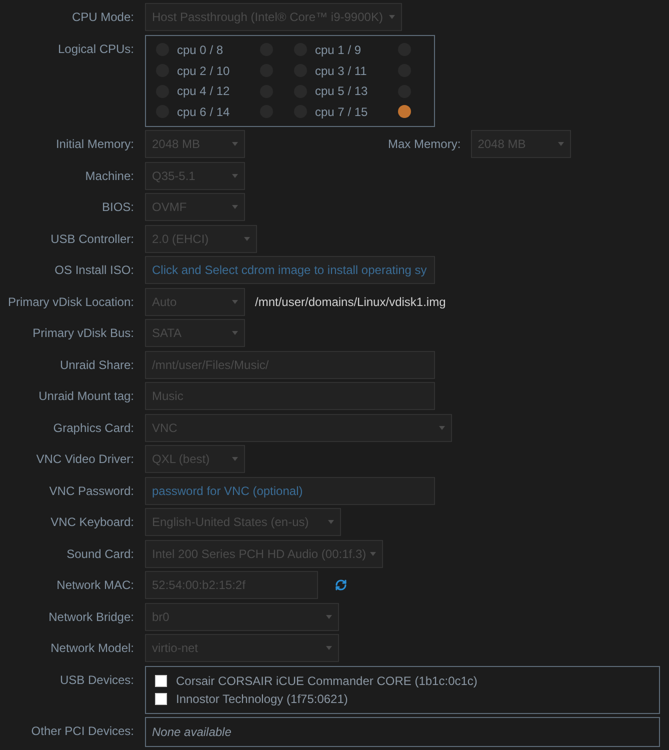  Describe the element at coordinates (94, 270) in the screenshot. I see `field-label: OS Install ISO:` at that location.